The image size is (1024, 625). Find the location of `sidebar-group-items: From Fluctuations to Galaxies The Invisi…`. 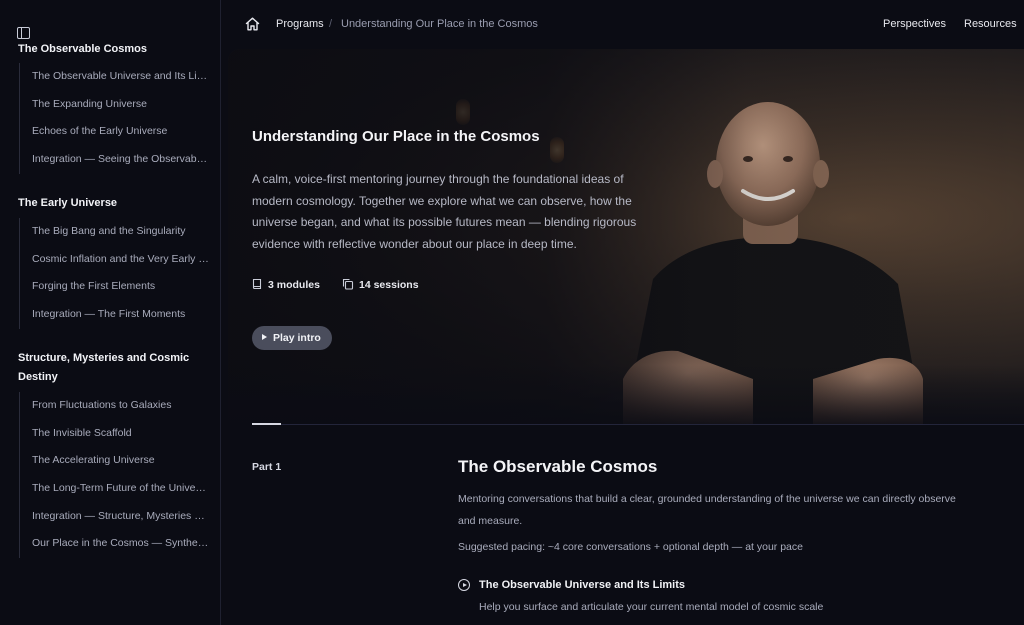

sidebar-group-items: From Fluctuations to Galaxies The Invisi… is located at coordinates (114, 475).